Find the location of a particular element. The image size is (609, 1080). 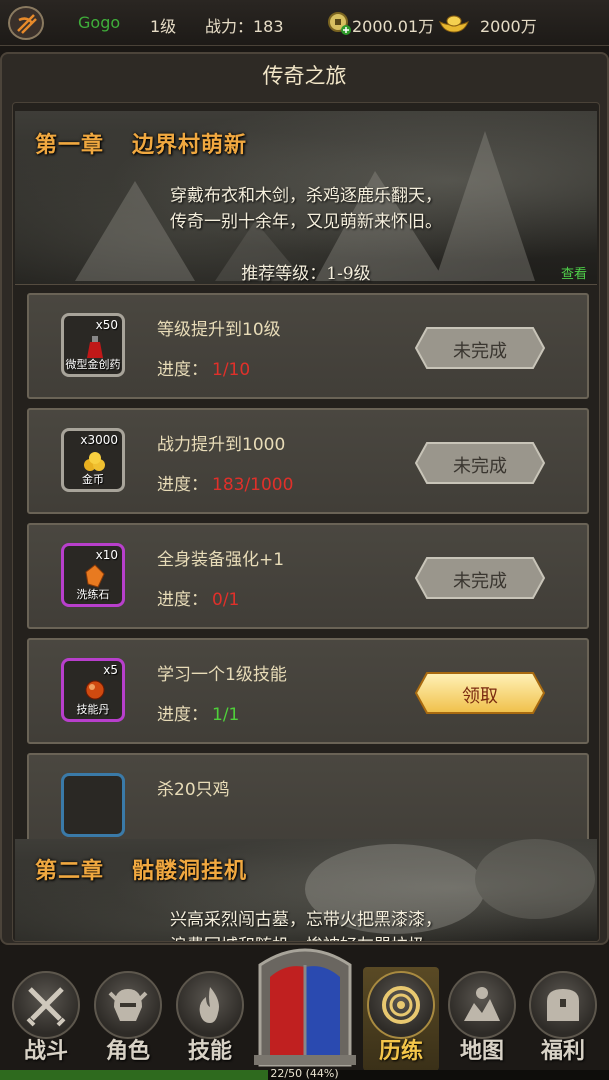

skill-pill-icon is located at coordinates (95, 690).